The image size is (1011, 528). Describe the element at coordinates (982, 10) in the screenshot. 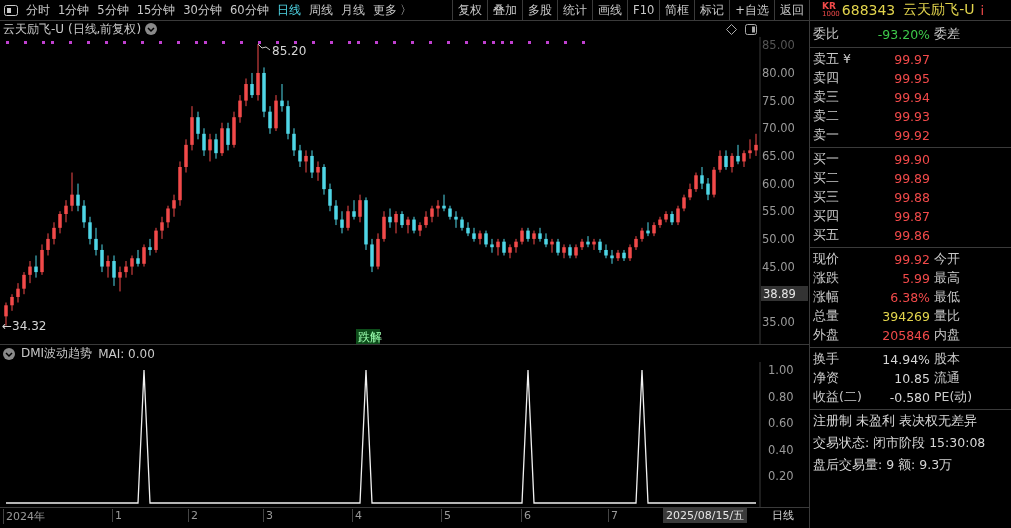

I see `info-link: i` at that location.